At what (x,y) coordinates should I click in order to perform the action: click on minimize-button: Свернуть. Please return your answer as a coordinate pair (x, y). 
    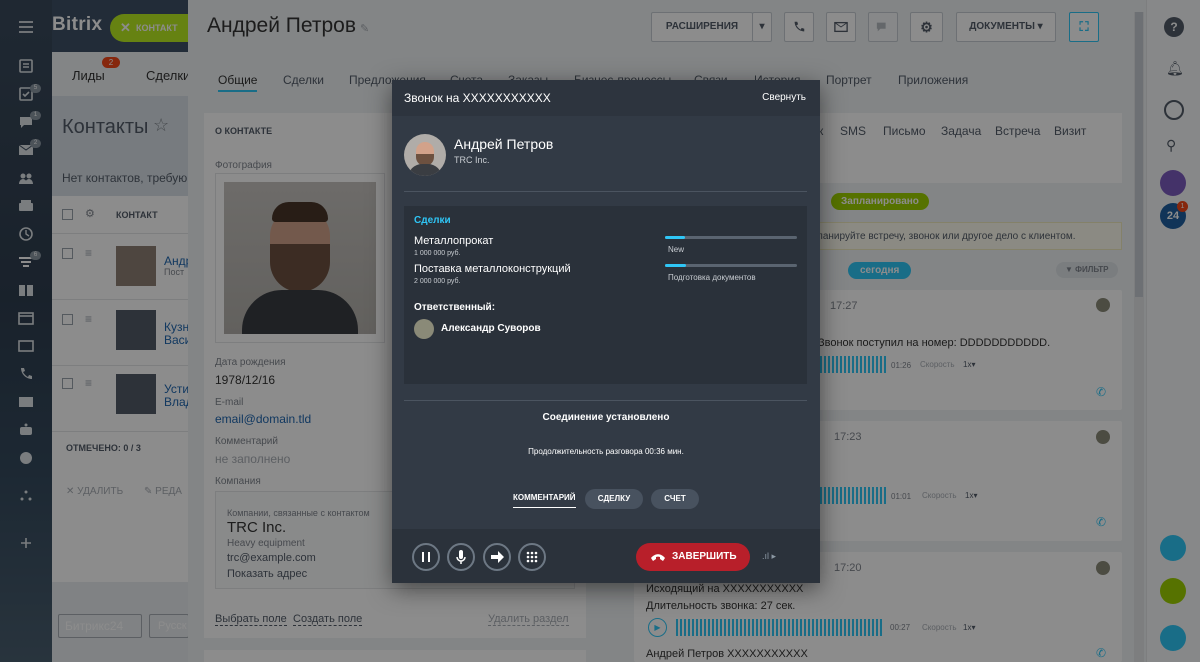
    Looking at the image, I should click on (784, 97).